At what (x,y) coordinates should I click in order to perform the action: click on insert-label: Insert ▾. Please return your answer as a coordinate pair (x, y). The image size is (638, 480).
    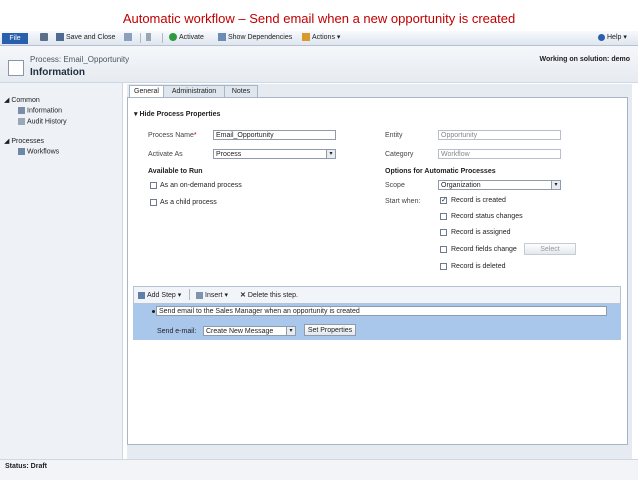
    Looking at the image, I should click on (216, 295).